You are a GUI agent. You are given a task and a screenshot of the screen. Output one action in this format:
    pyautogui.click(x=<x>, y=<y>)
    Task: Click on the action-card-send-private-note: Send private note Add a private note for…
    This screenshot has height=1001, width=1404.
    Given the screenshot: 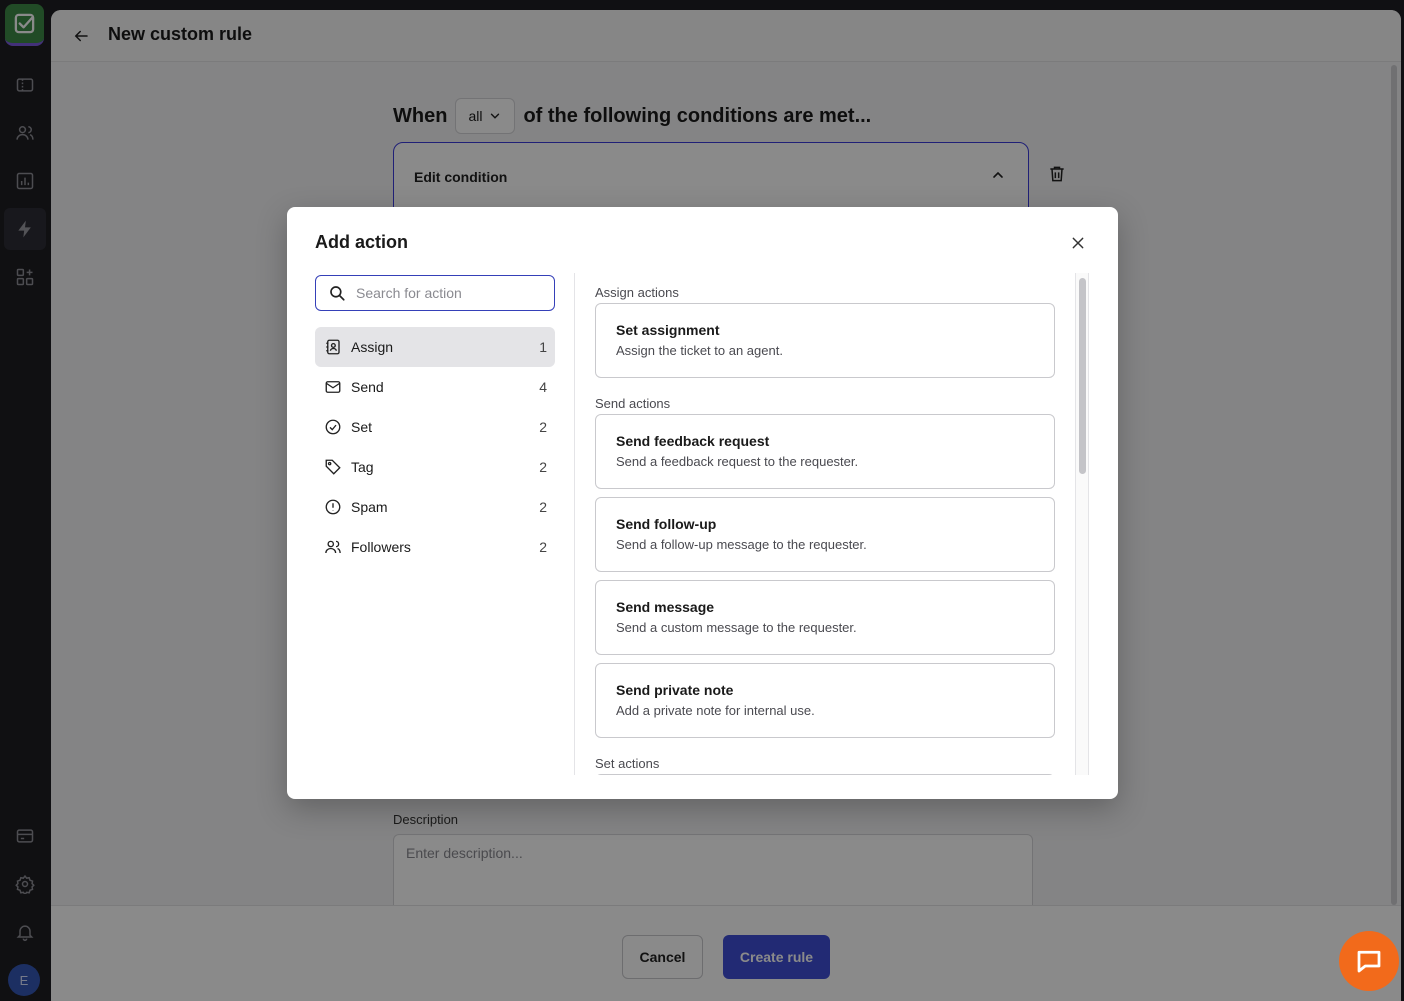 What is the action you would take?
    pyautogui.click(x=825, y=700)
    